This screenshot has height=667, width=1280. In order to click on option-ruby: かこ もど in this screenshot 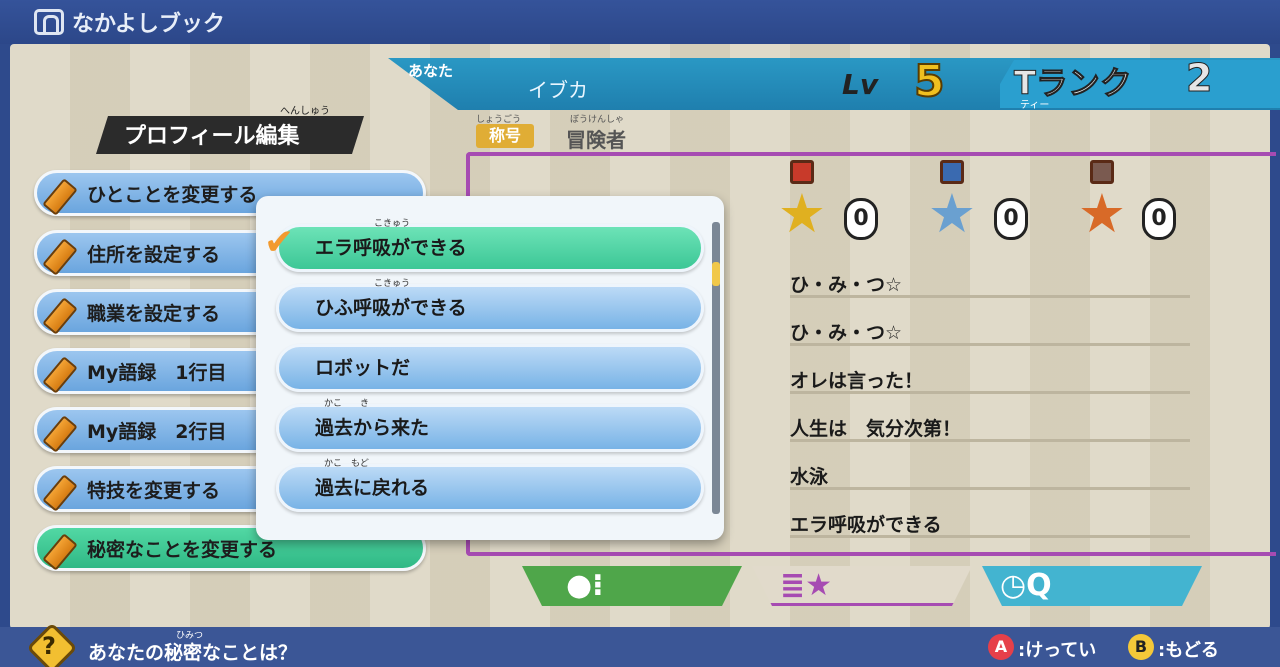, I will do `click(346, 464)`.